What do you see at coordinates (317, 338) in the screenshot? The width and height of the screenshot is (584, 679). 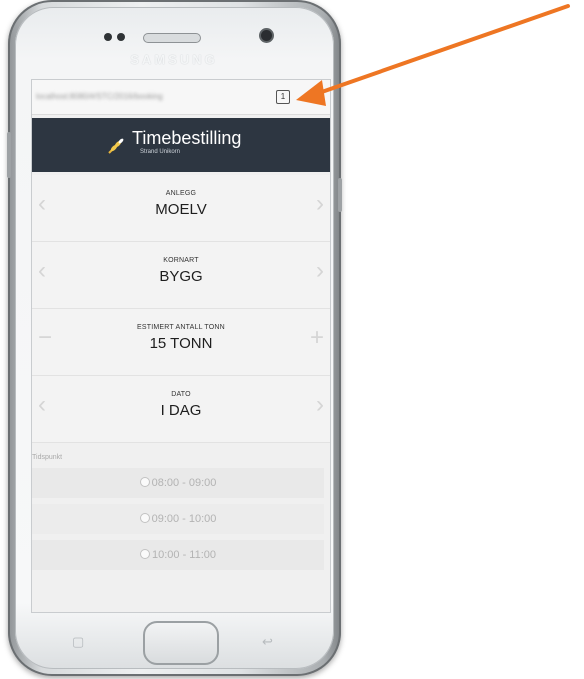 I see `plus-icon: +` at bounding box center [317, 338].